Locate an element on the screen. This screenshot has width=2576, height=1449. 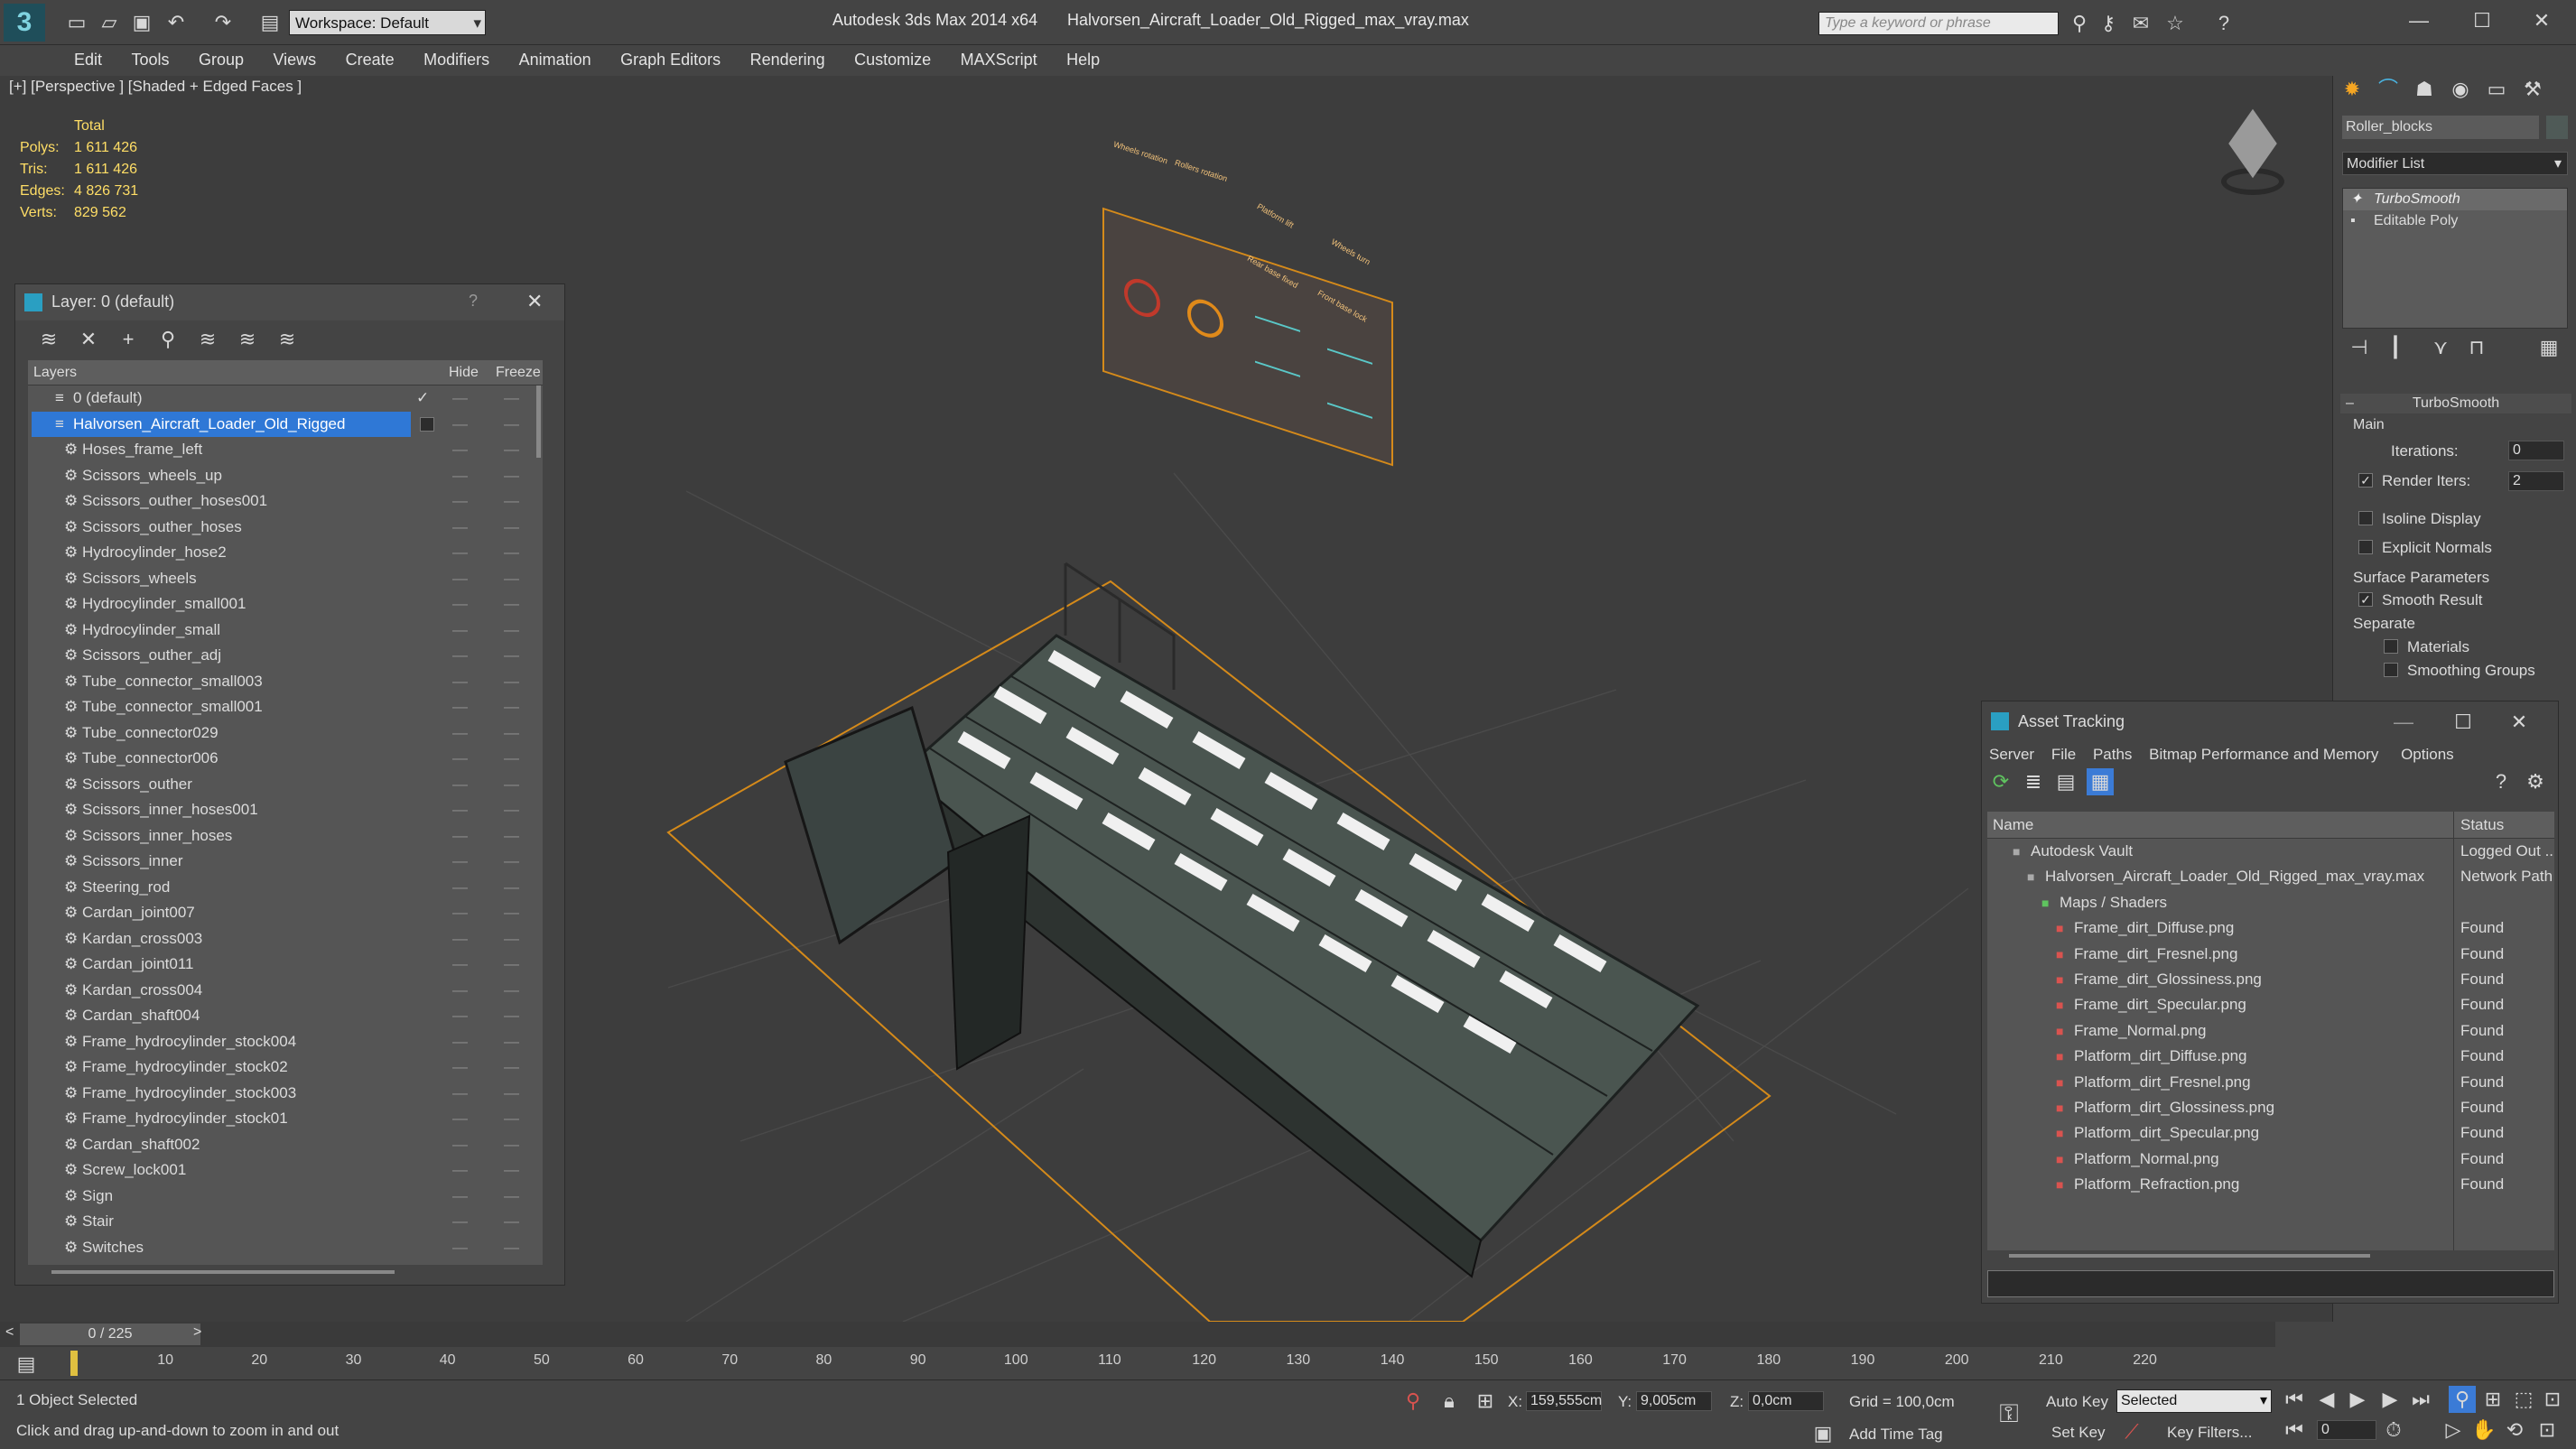
layer-hscrollbar is located at coordinates (223, 1272).